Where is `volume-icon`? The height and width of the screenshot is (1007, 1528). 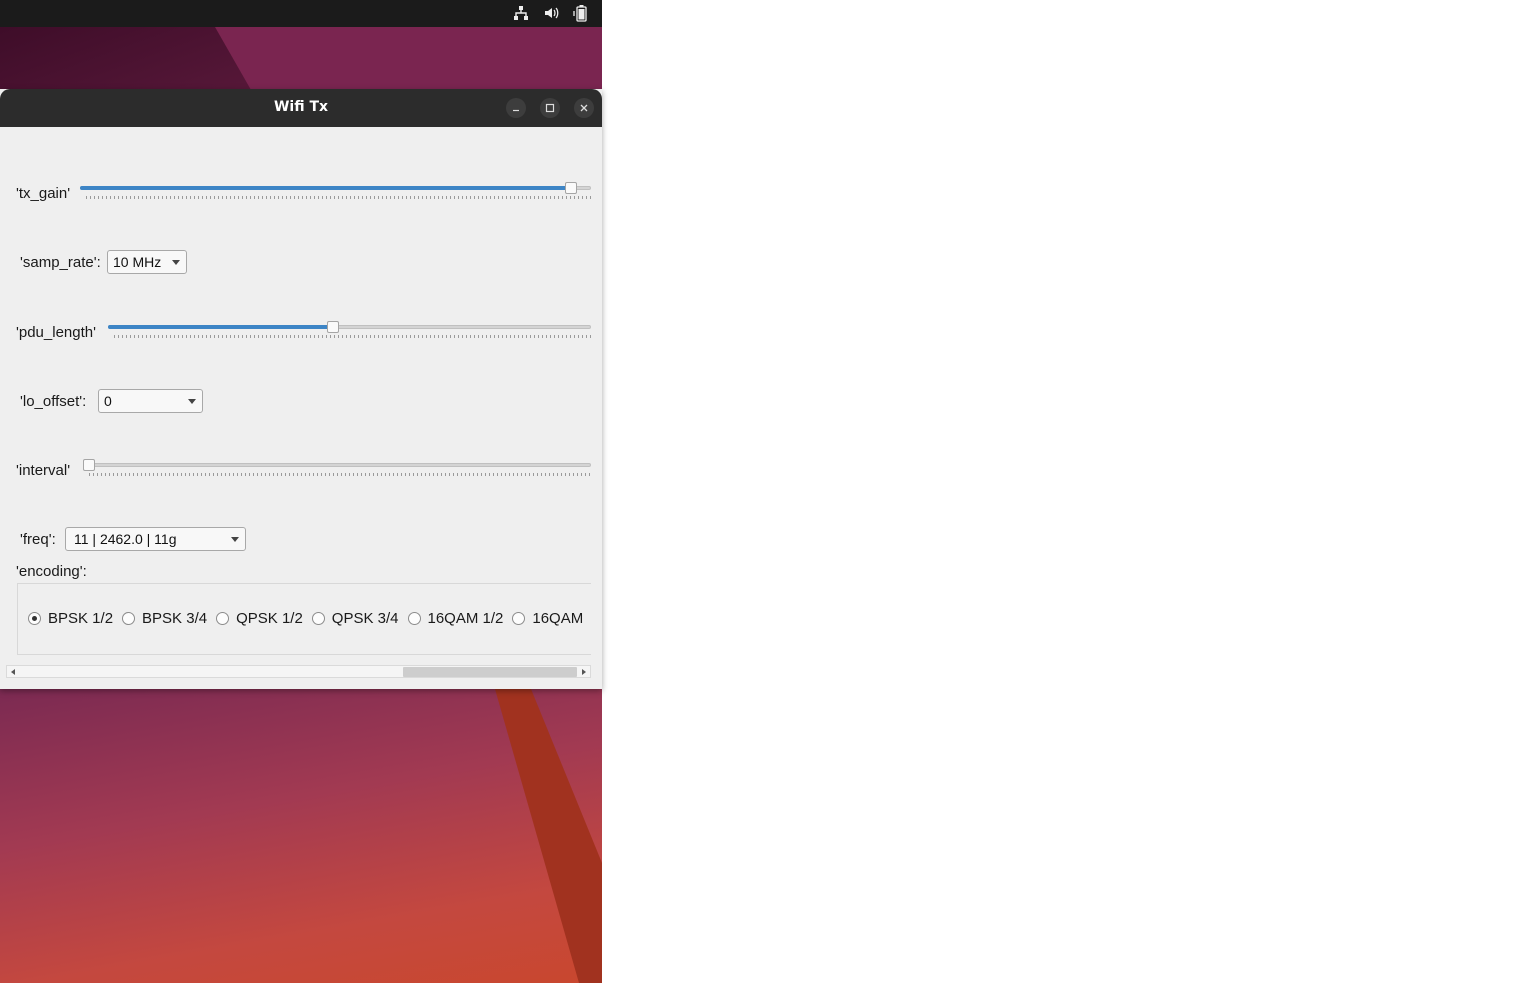 volume-icon is located at coordinates (551, 13).